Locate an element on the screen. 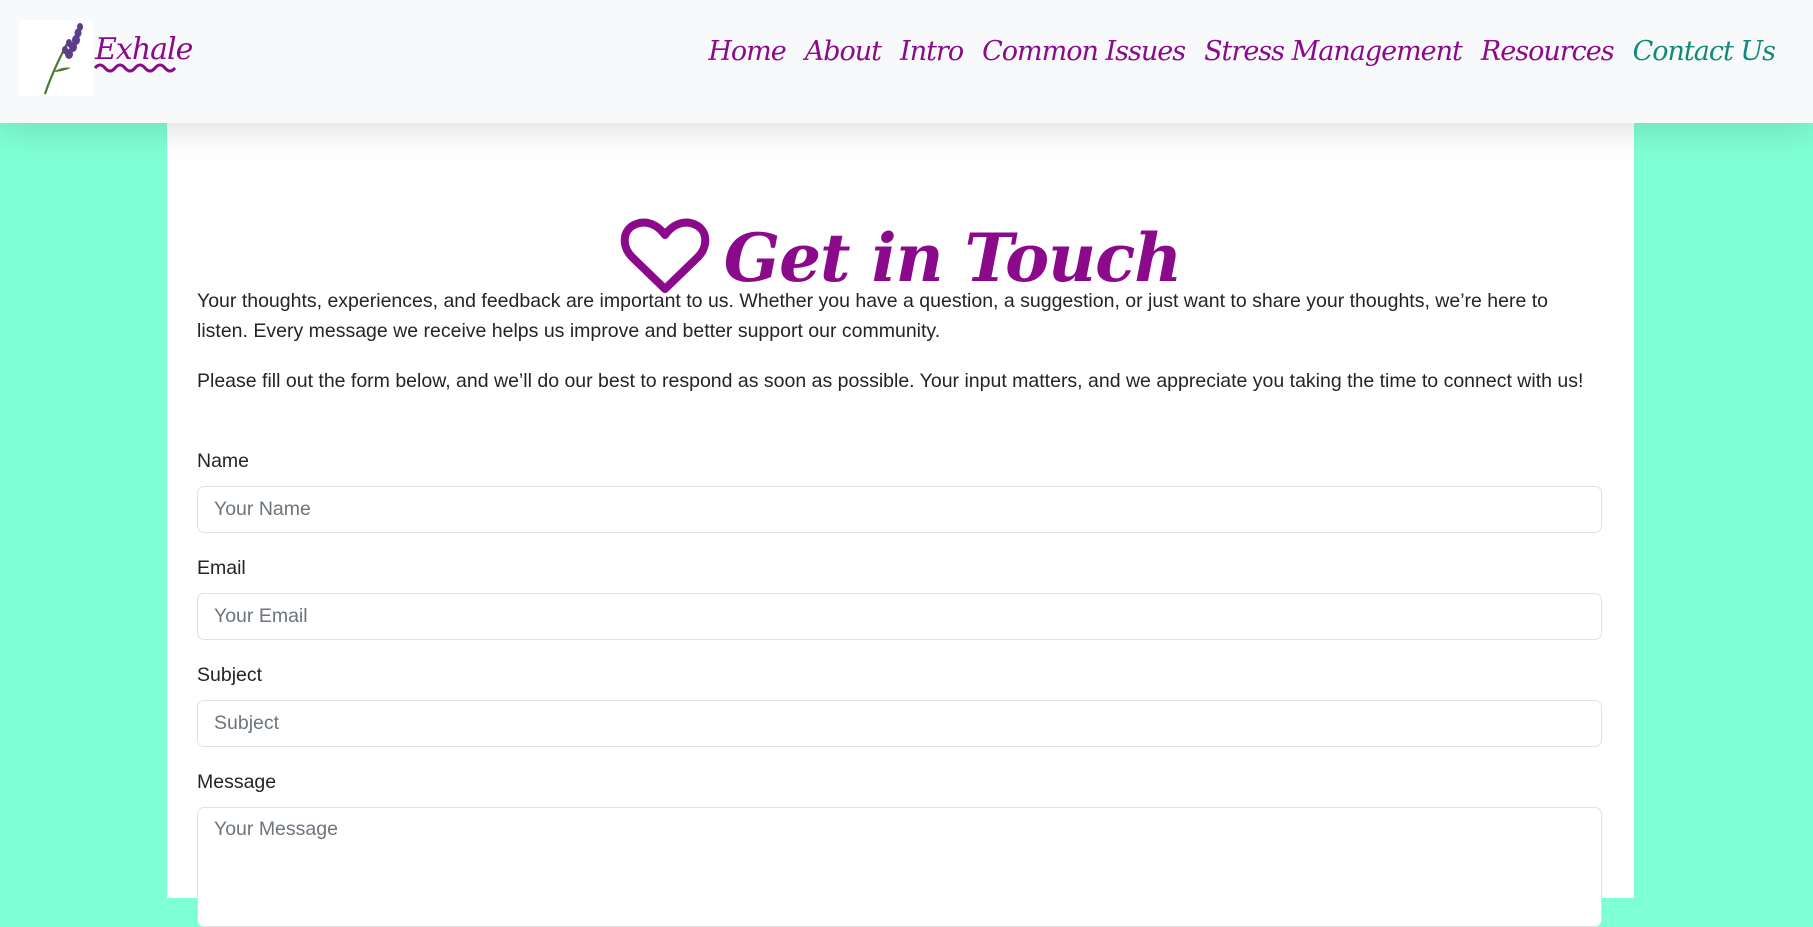 The image size is (1813, 927). nav-stress-management: Stress Management is located at coordinates (1333, 51).